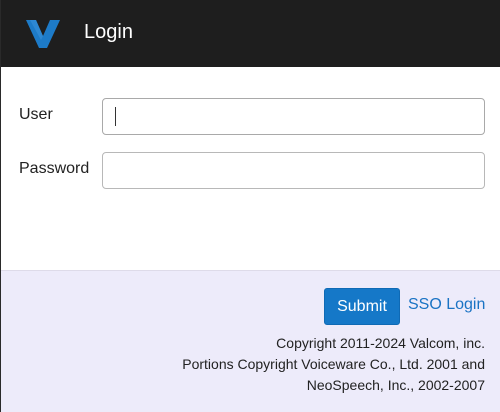 The image size is (500, 412). Describe the element at coordinates (36, 114) in the screenshot. I see `user-label: User` at that location.